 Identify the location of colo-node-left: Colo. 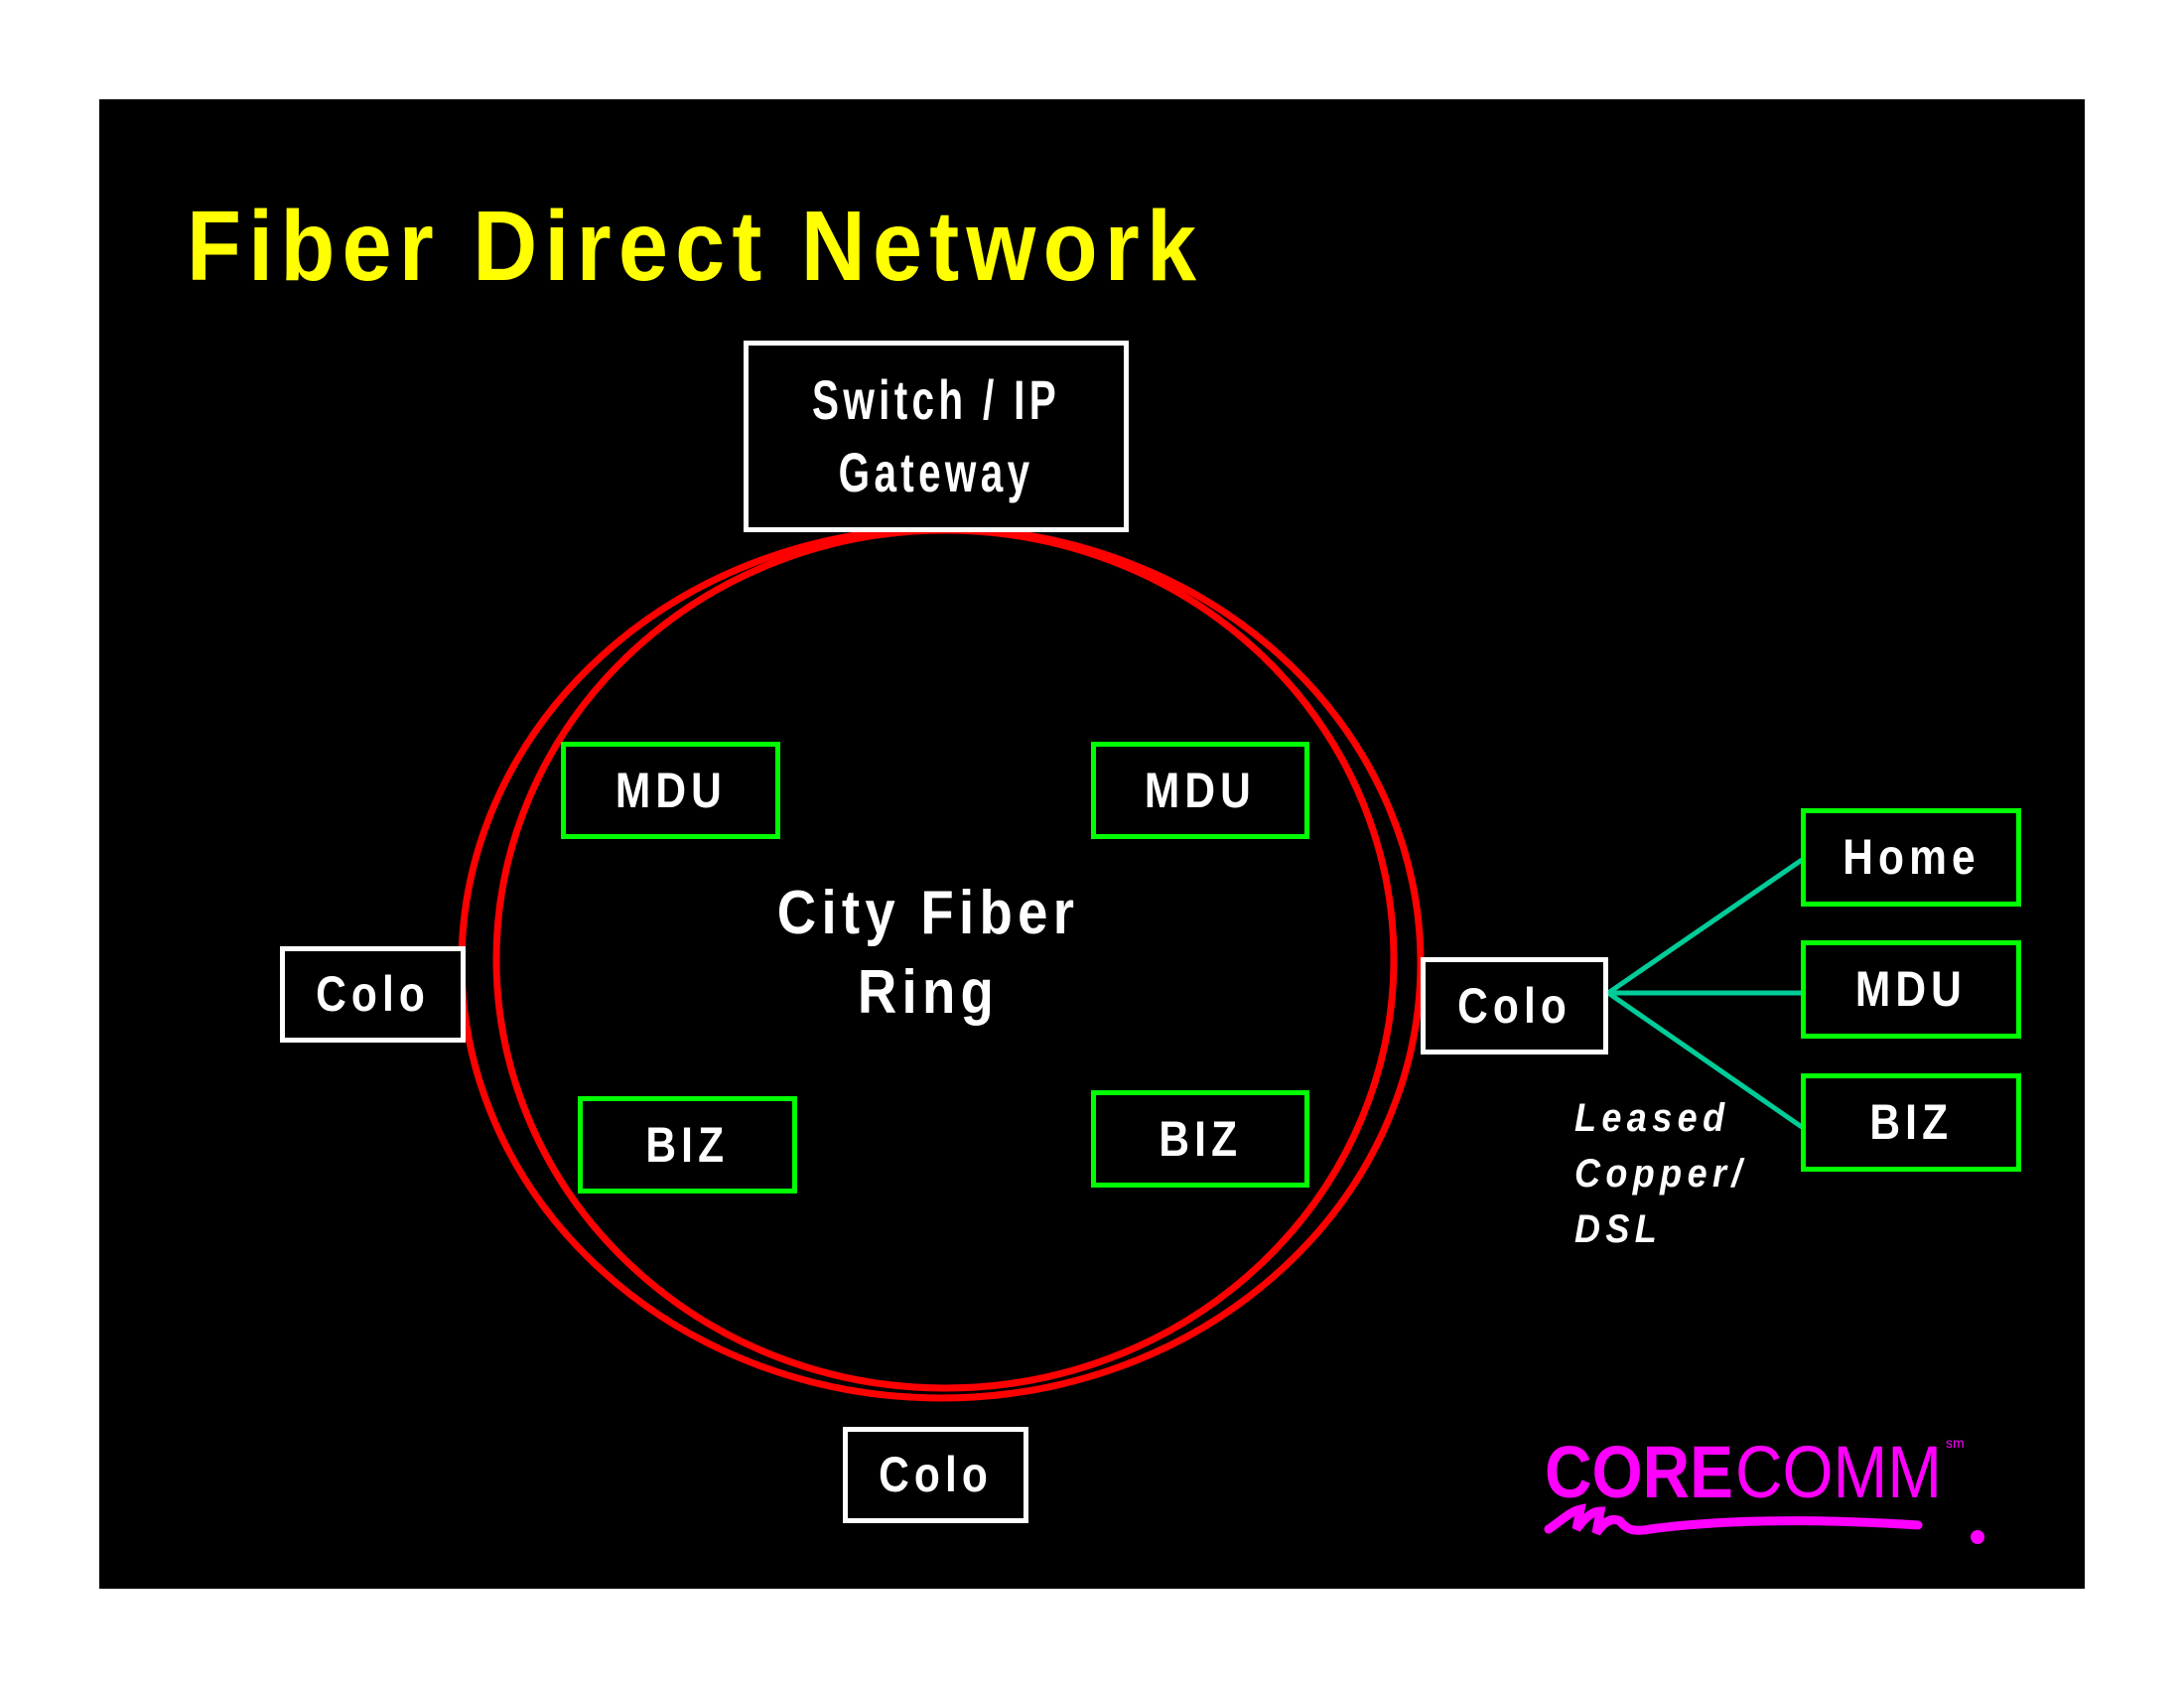
(373, 994).